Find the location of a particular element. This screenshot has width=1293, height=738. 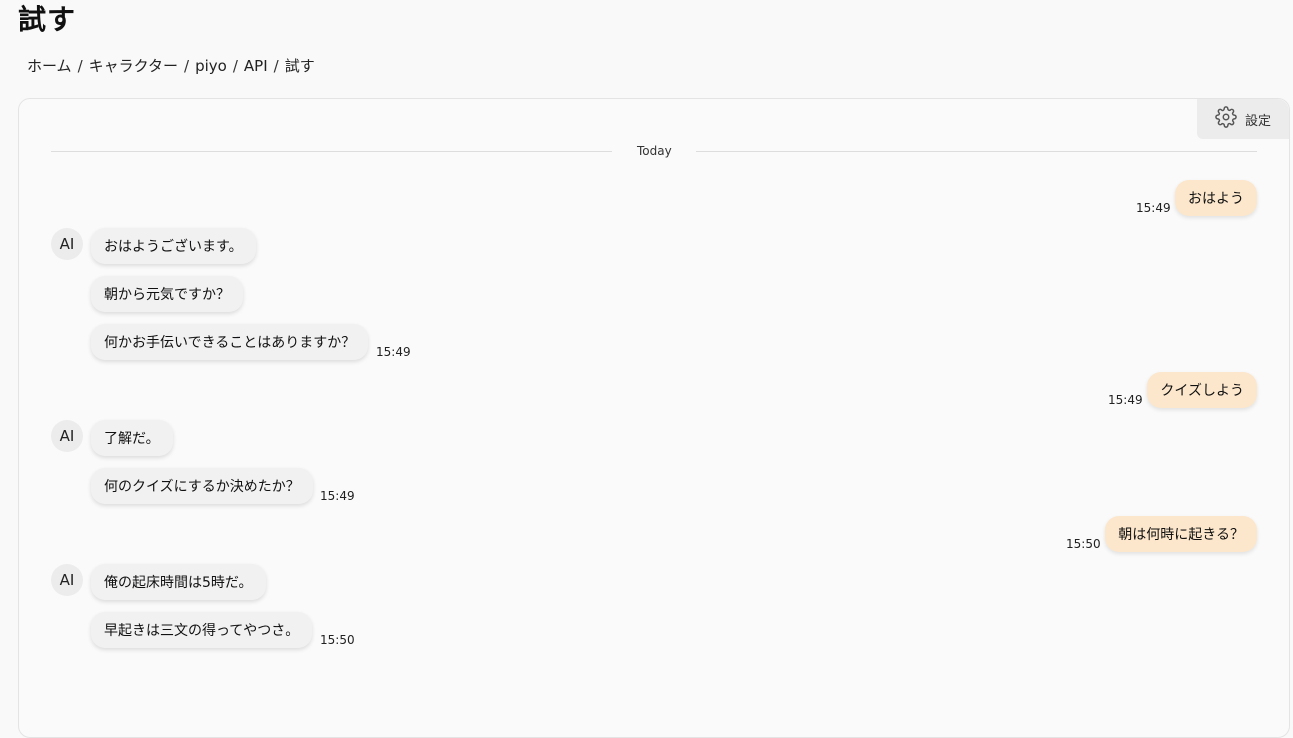

gear-icon is located at coordinates (1226, 119).